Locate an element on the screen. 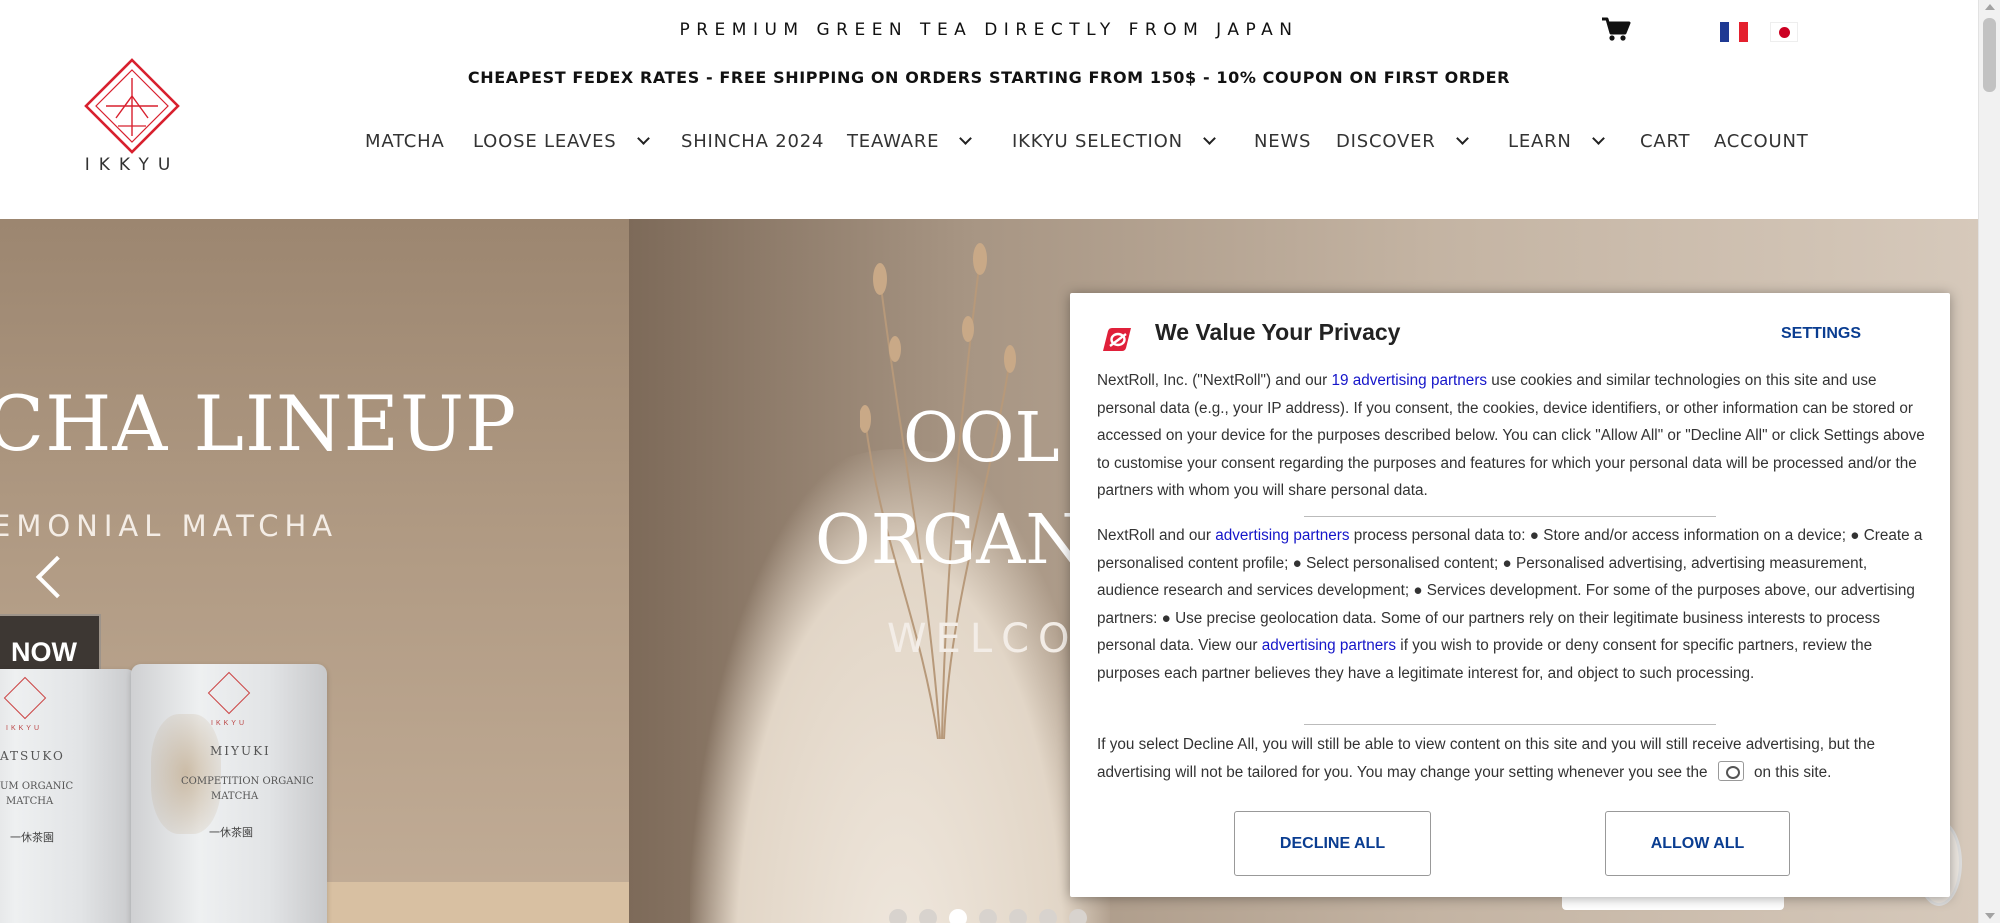  nav-shincha-2024: SHINCHA 2024 is located at coordinates (752, 141).